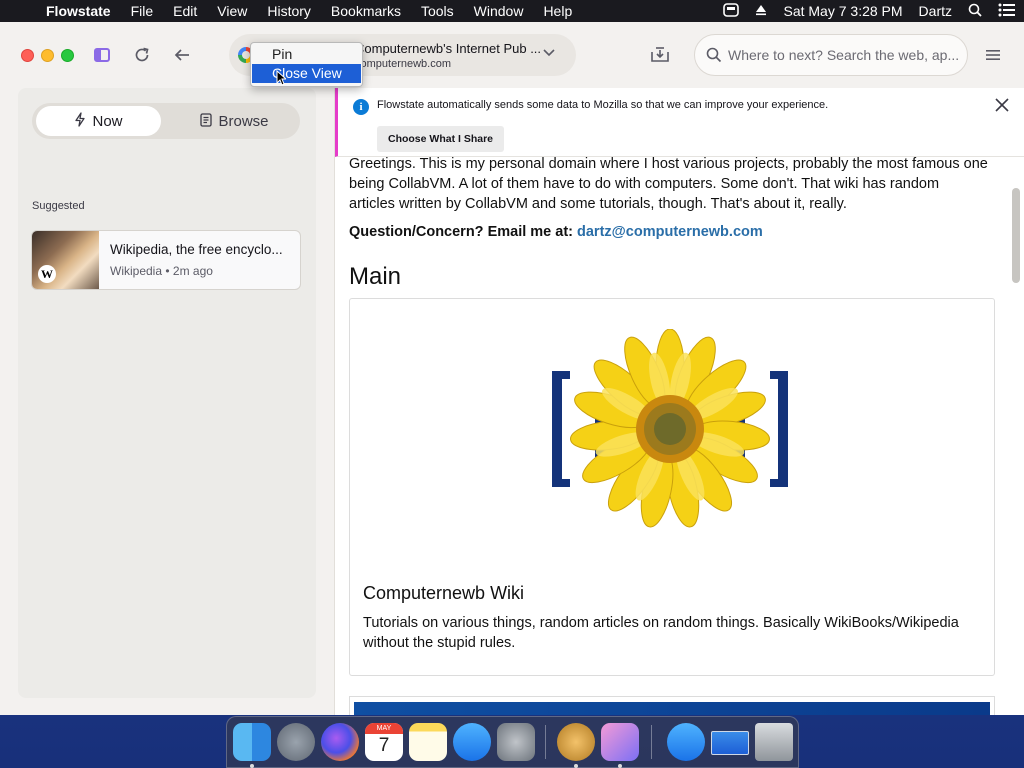 The height and width of the screenshot is (768, 1024). I want to click on reload-icon, so click(142, 55).